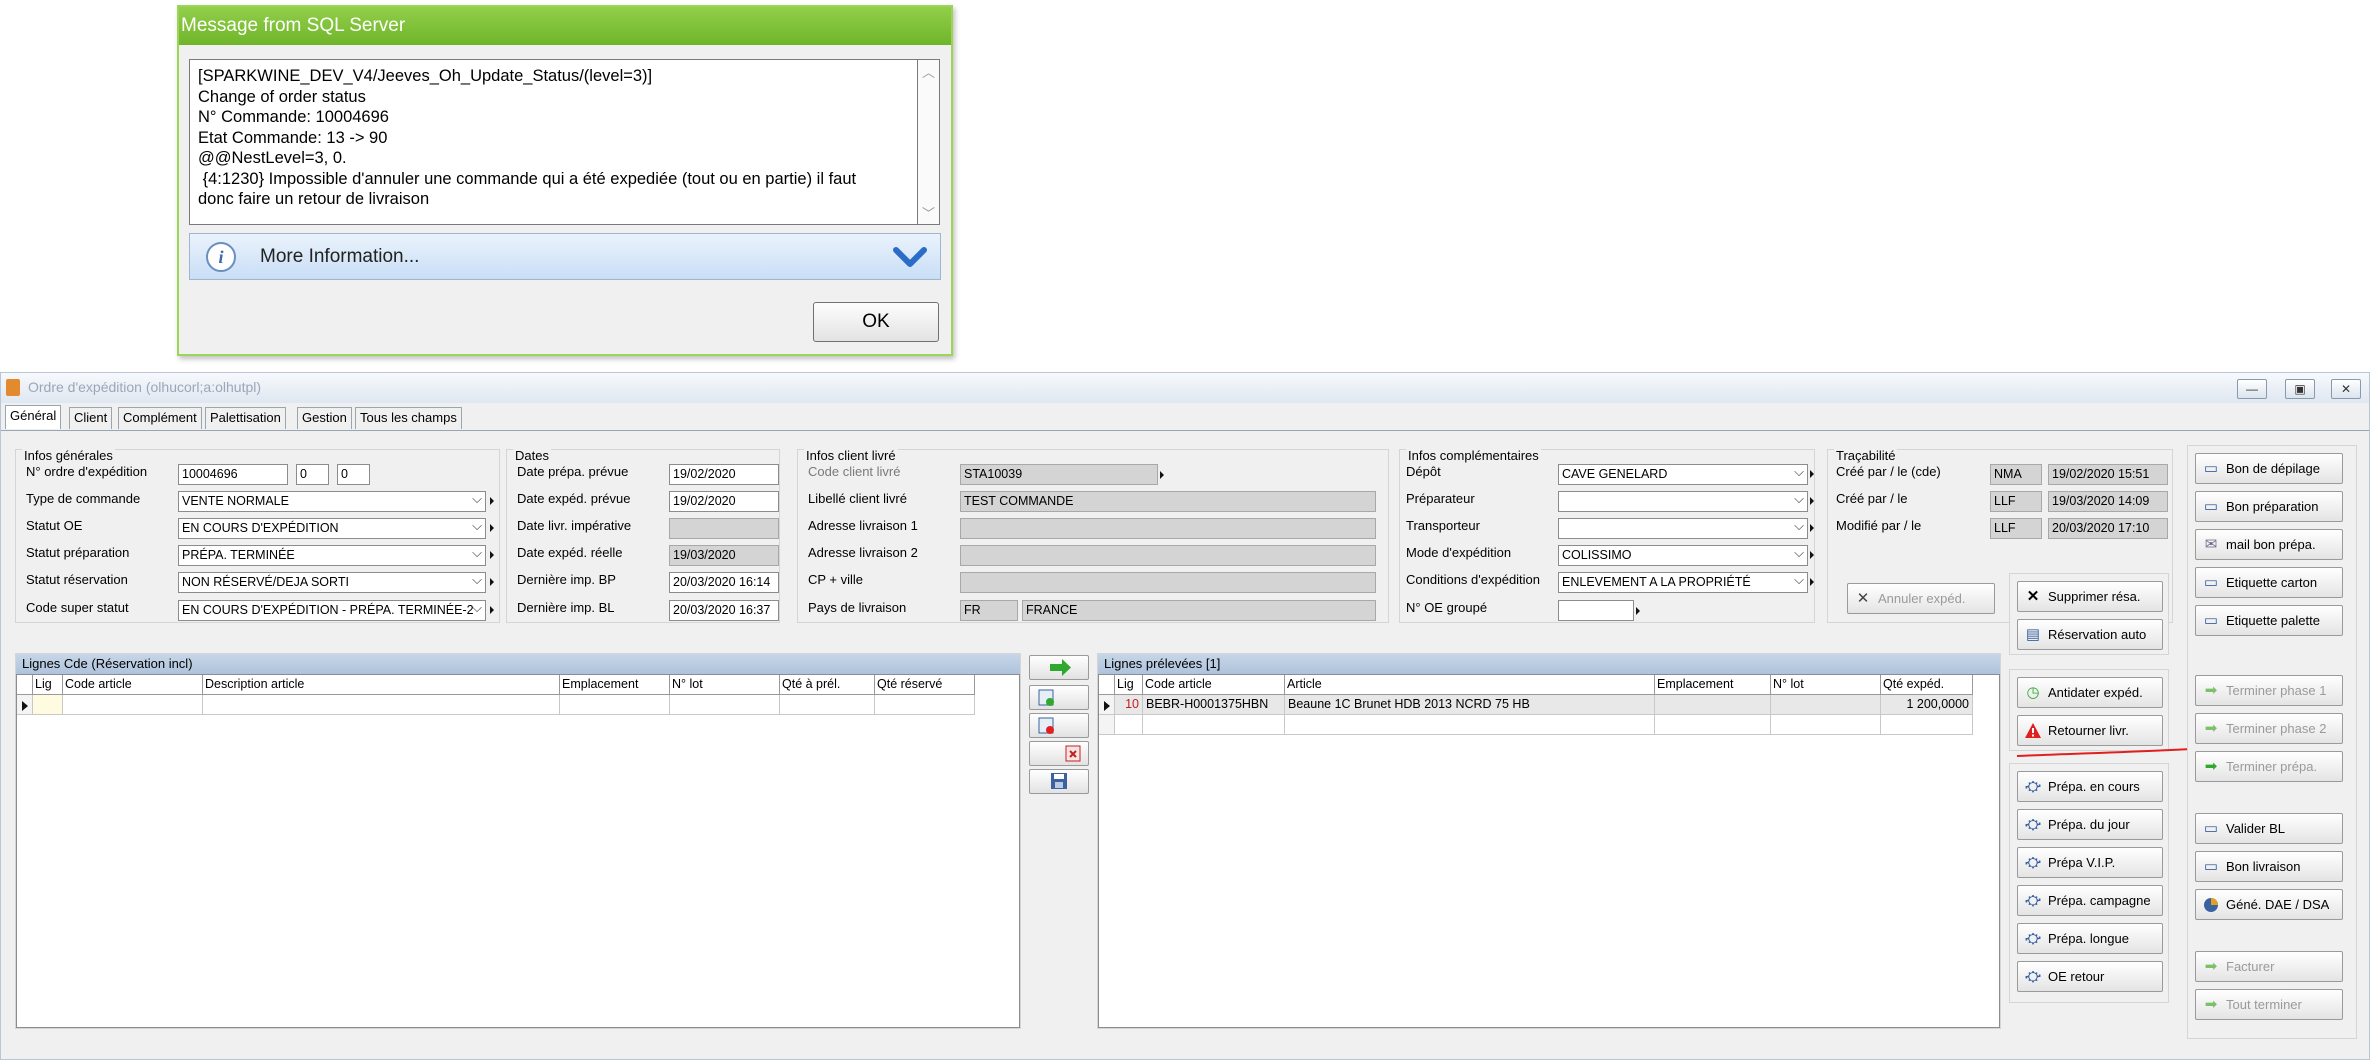 The width and height of the screenshot is (2379, 1062). What do you see at coordinates (2090, 634) in the screenshot?
I see `reservation-auto-button: ▤ Réservation auto` at bounding box center [2090, 634].